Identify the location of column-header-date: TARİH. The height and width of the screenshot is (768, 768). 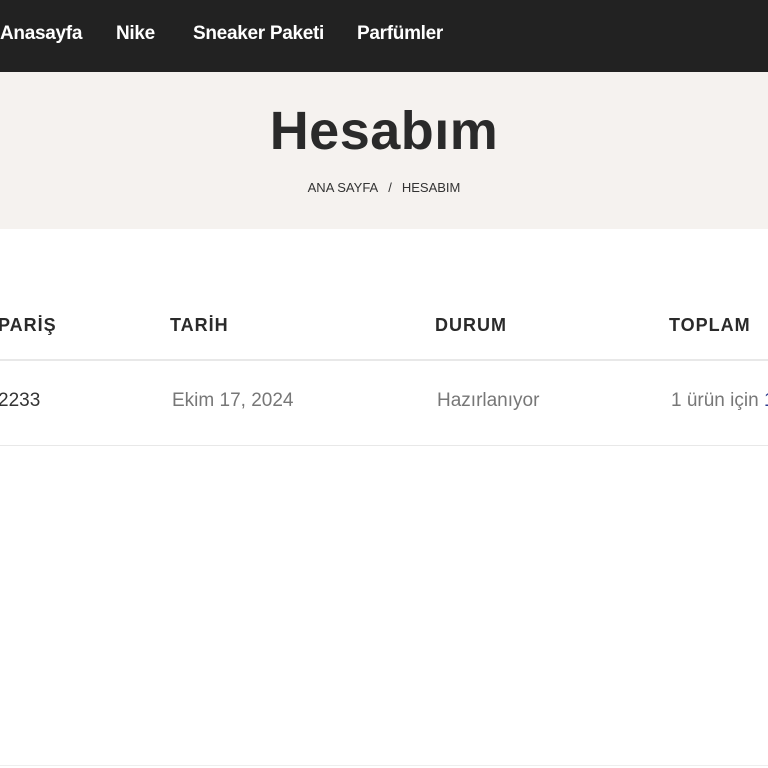
(199, 325).